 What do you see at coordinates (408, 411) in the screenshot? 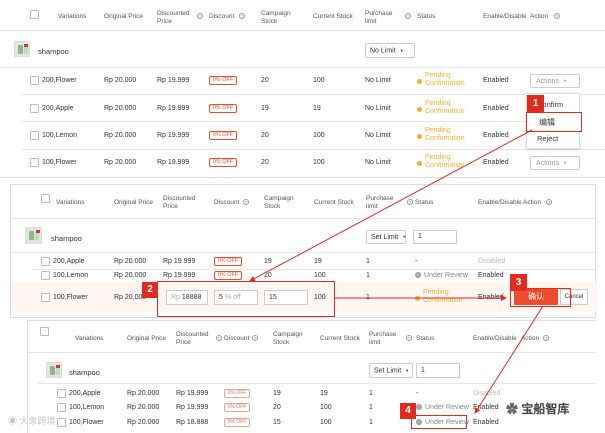
I see `step-badge-4: 4` at bounding box center [408, 411].